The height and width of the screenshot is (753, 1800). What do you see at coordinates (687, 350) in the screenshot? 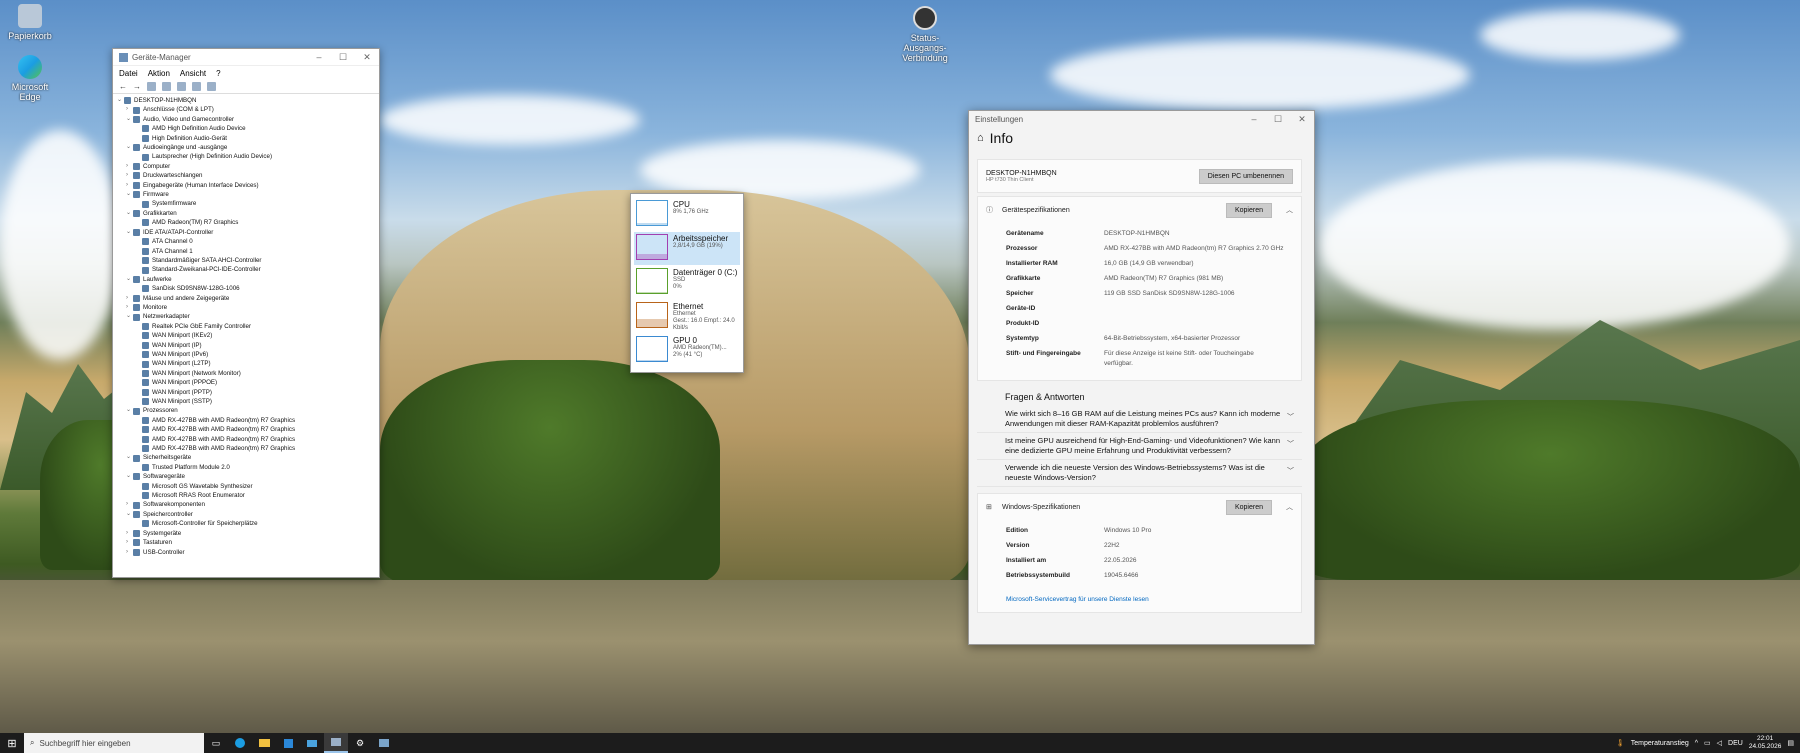
I see `perf-item-gpu-0: GPU 0 AMD Radeon(TM)... 2% (41 °C)` at bounding box center [687, 350].